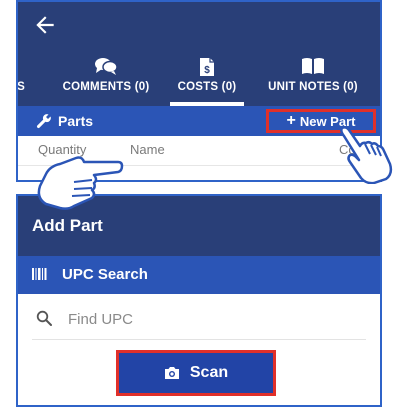 Image resolution: width=398 pixels, height=407 pixels. I want to click on tab-label: UNIT NOTES (0), so click(313, 87).